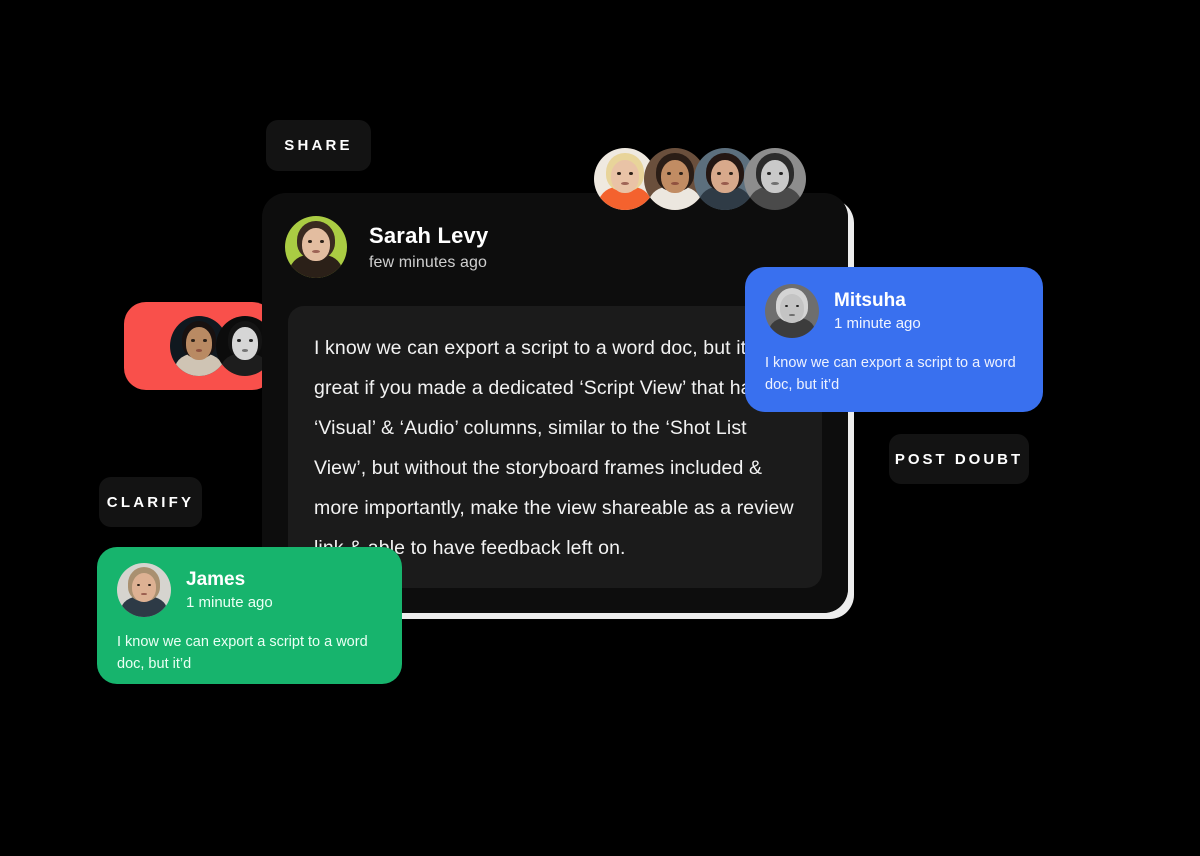 This screenshot has height=856, width=1200. What do you see at coordinates (870, 301) in the screenshot?
I see `author-name: Mitsuha` at bounding box center [870, 301].